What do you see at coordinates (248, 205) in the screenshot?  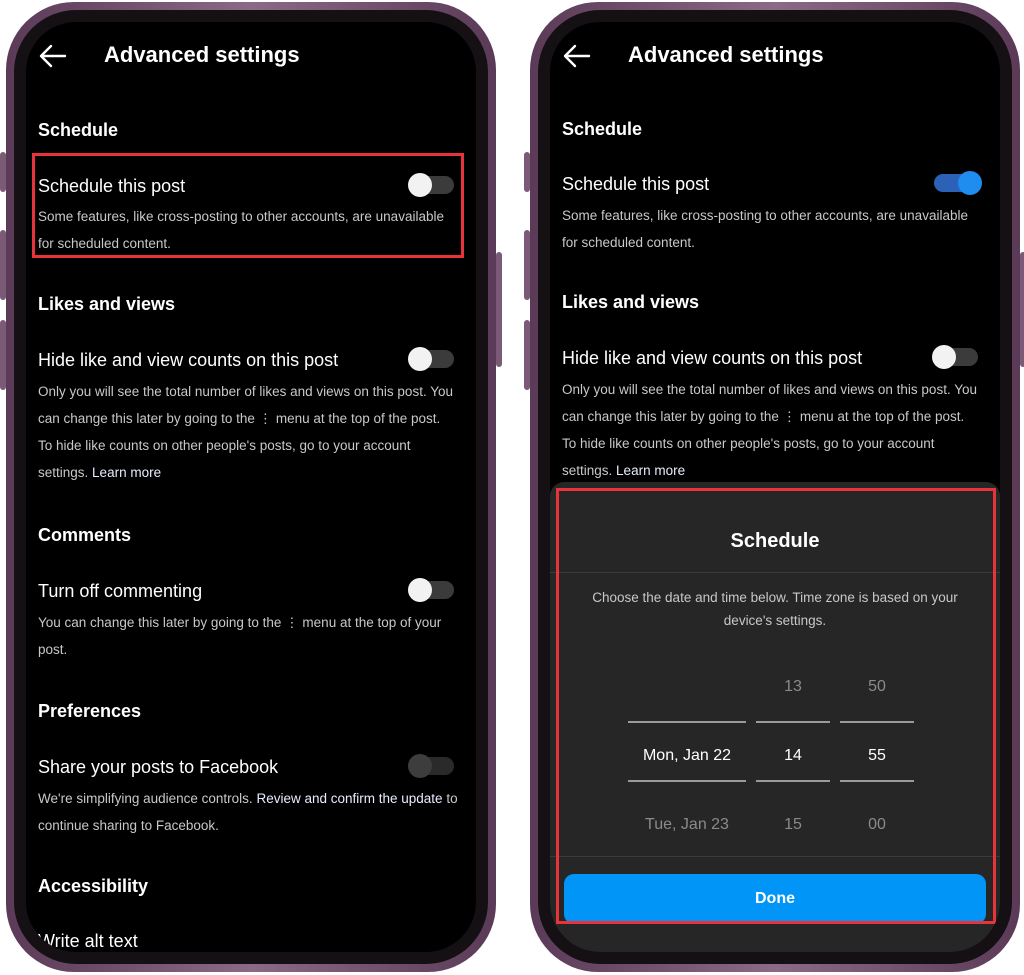 I see `highlight-box` at bounding box center [248, 205].